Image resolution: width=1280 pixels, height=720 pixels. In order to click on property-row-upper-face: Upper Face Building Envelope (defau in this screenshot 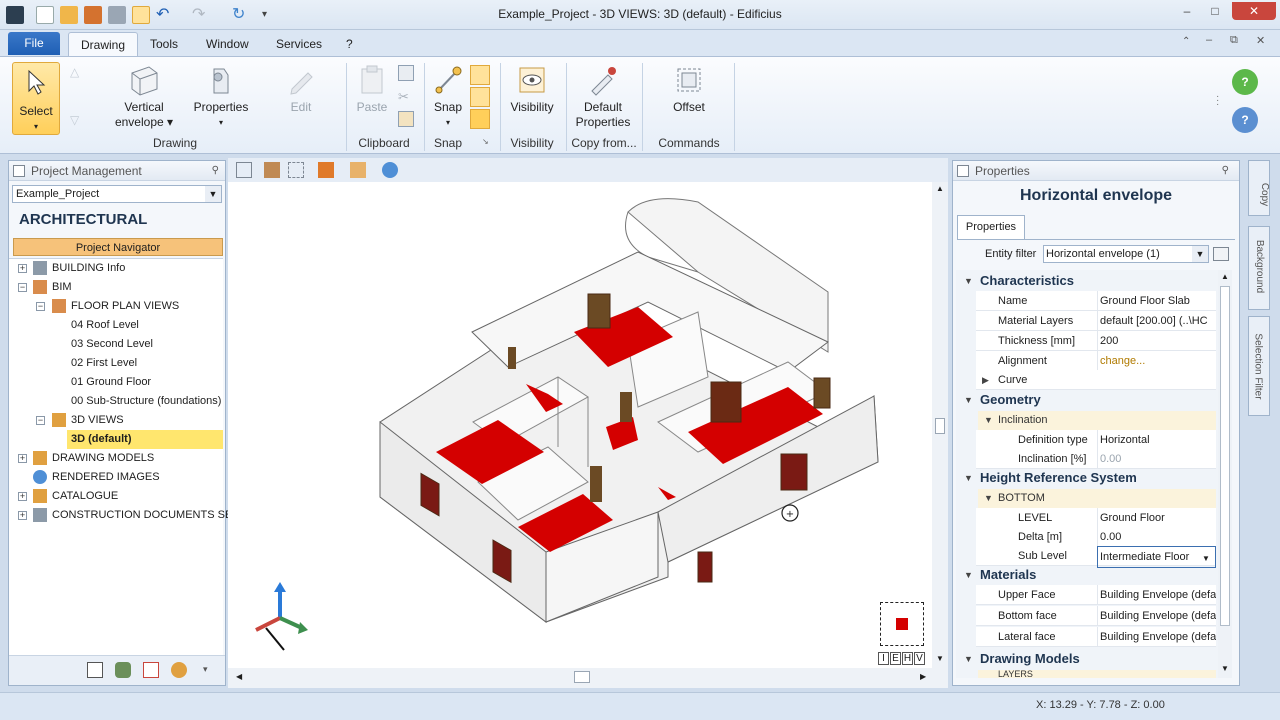, I will do `click(1096, 595)`.